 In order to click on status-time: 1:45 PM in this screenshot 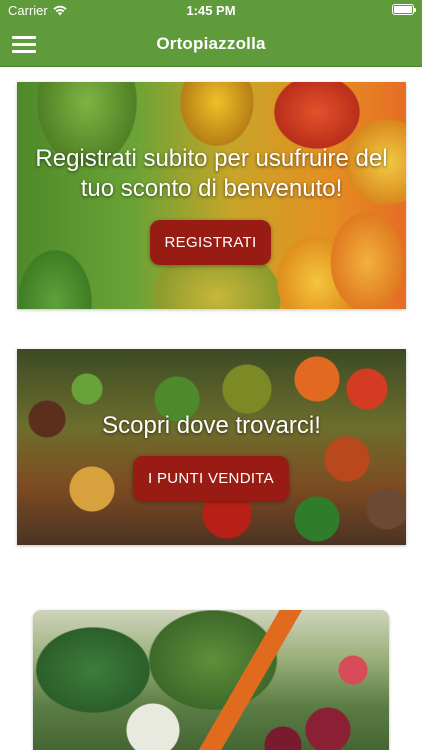, I will do `click(211, 10)`.